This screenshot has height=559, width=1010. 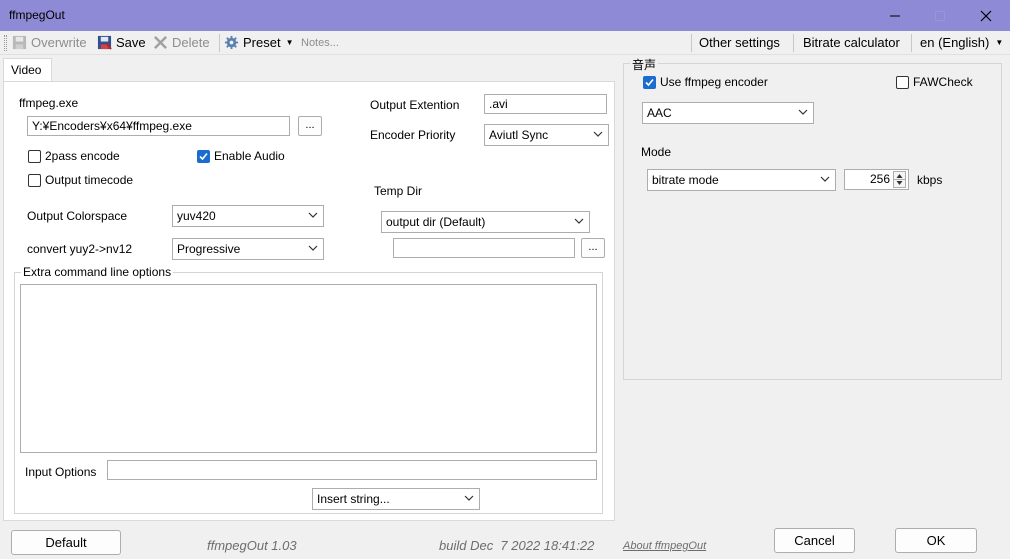 What do you see at coordinates (248, 249) in the screenshot?
I see `convert-select: Progressive` at bounding box center [248, 249].